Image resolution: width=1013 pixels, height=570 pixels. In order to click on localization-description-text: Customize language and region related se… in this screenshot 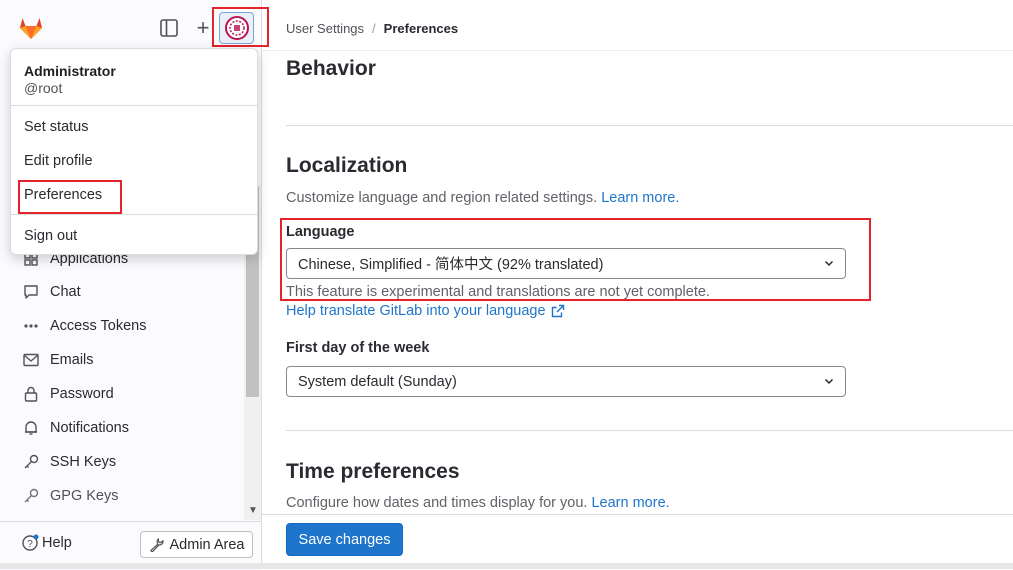, I will do `click(442, 198)`.